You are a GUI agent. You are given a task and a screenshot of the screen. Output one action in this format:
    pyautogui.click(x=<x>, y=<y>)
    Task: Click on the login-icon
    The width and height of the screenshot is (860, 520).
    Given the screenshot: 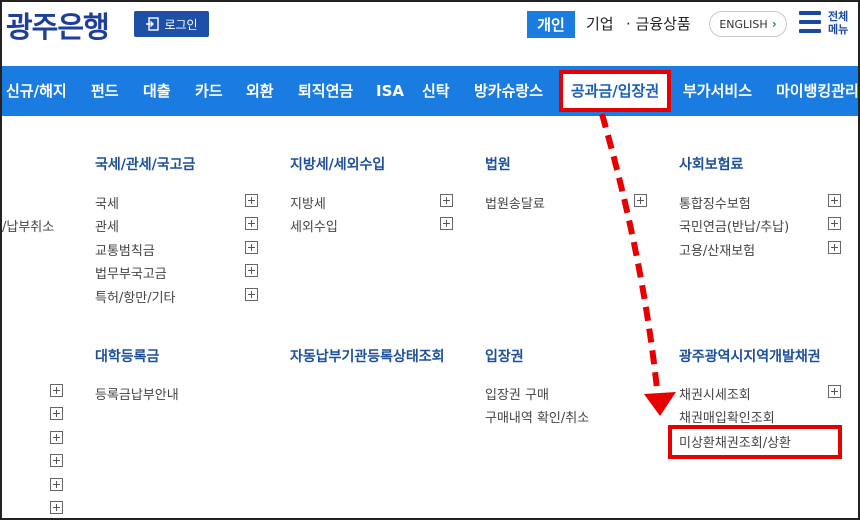 What is the action you would take?
    pyautogui.click(x=153, y=24)
    